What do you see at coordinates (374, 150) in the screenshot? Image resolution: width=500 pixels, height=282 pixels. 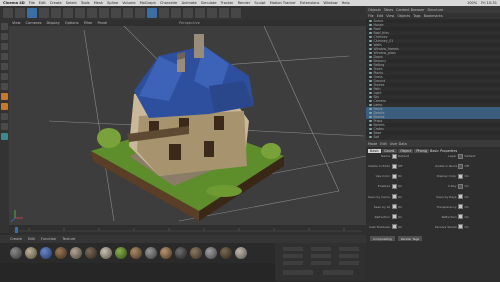 I see `attr-tab-basic: Basic` at bounding box center [374, 150].